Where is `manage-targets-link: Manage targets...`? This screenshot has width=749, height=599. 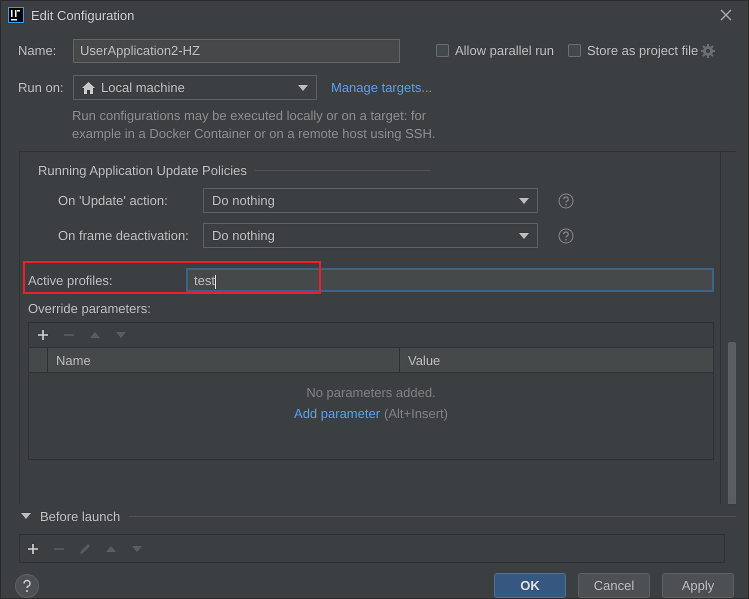 manage-targets-link: Manage targets... is located at coordinates (381, 87).